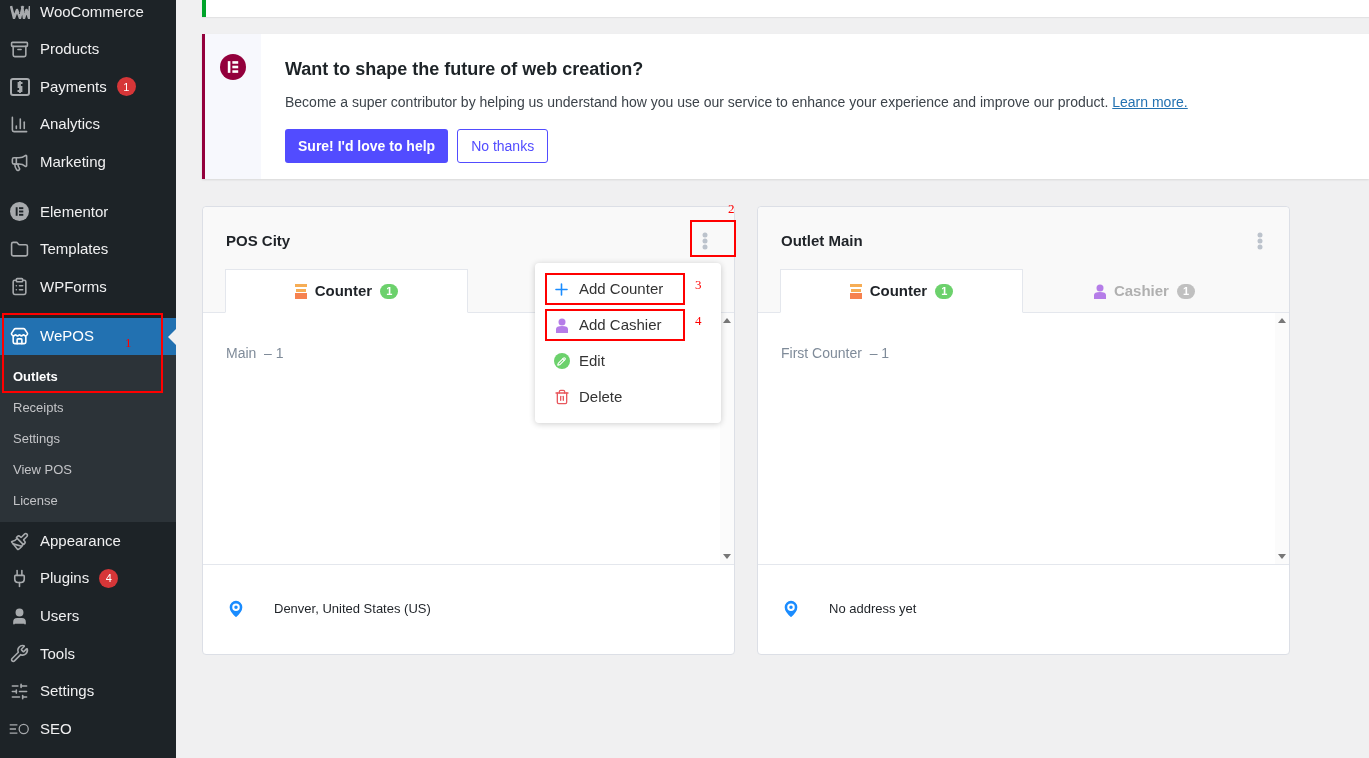  Describe the element at coordinates (615, 397) in the screenshot. I see `menu-item: Delete` at that location.